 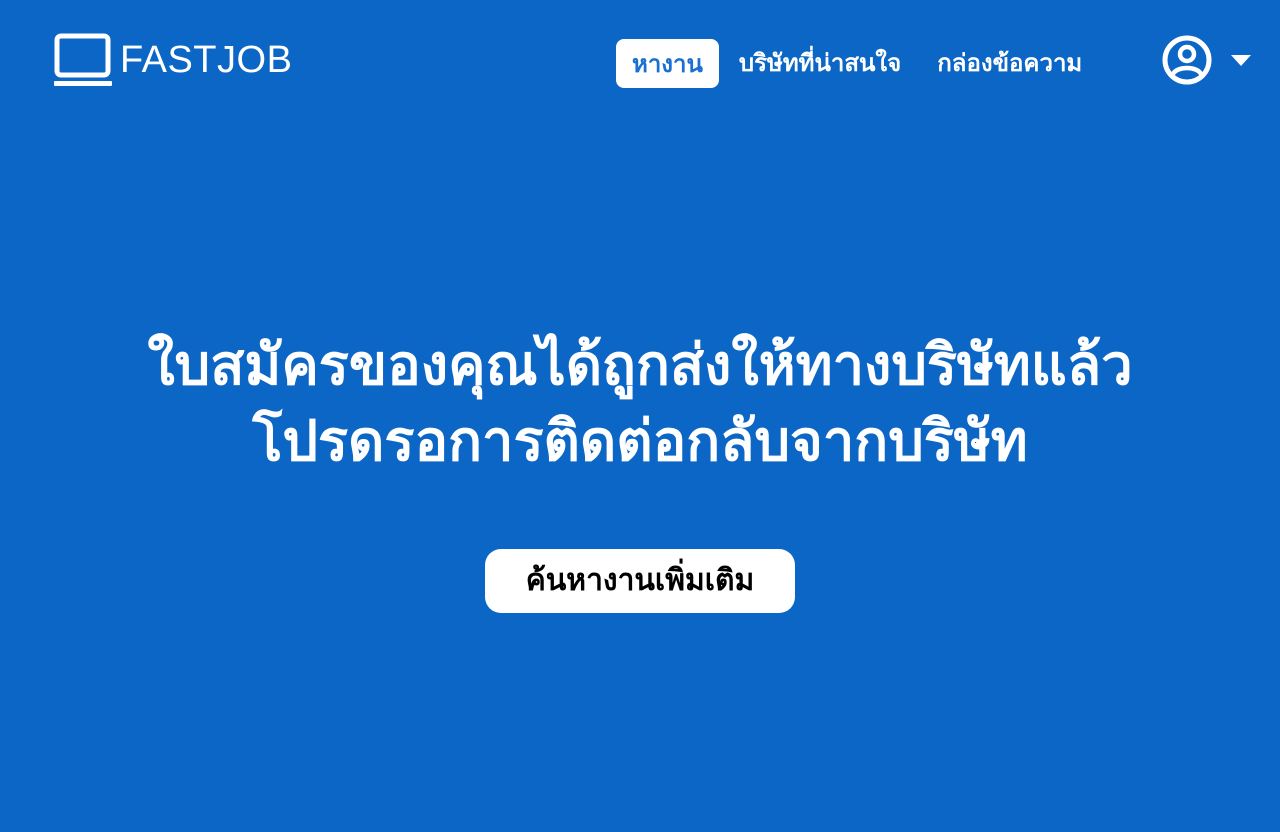 I want to click on main-nav: หางาน บริษัทที่น่าสนใจ กล่องข้อความ, so click(x=849, y=63).